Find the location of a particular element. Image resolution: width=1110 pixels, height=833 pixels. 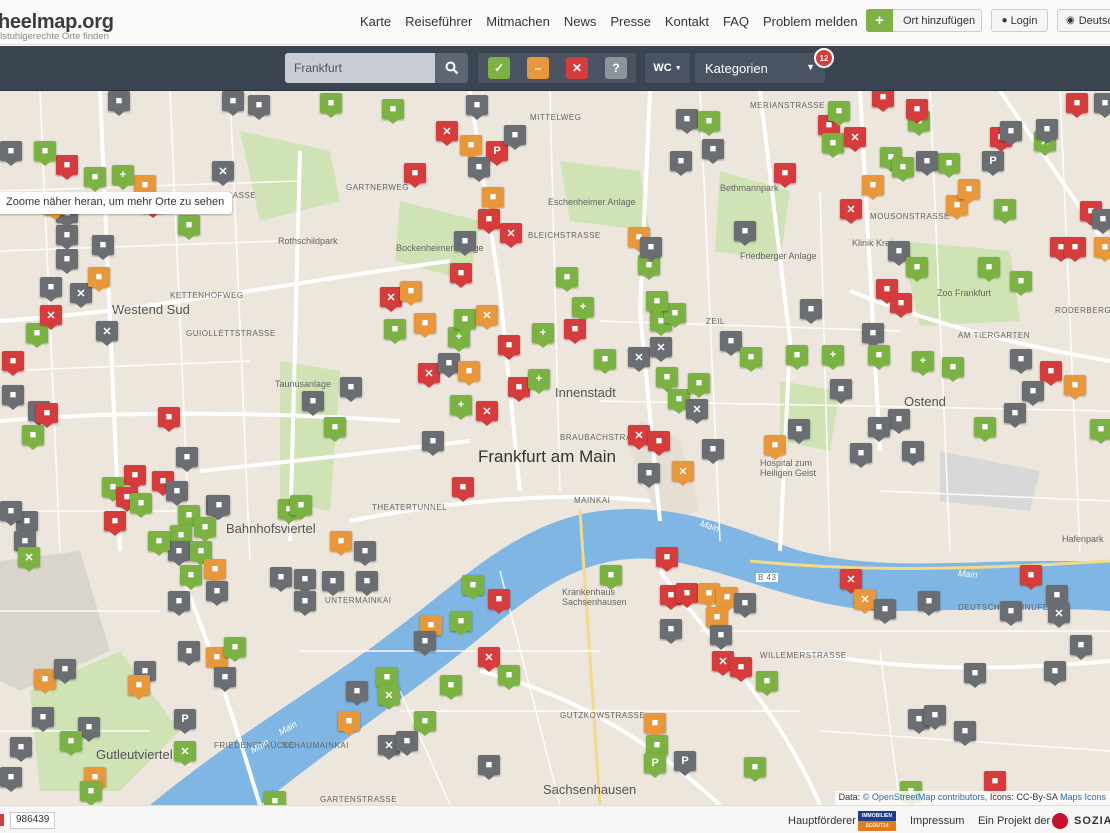

maps-icons-link: Maps Icons is located at coordinates (1083, 797).